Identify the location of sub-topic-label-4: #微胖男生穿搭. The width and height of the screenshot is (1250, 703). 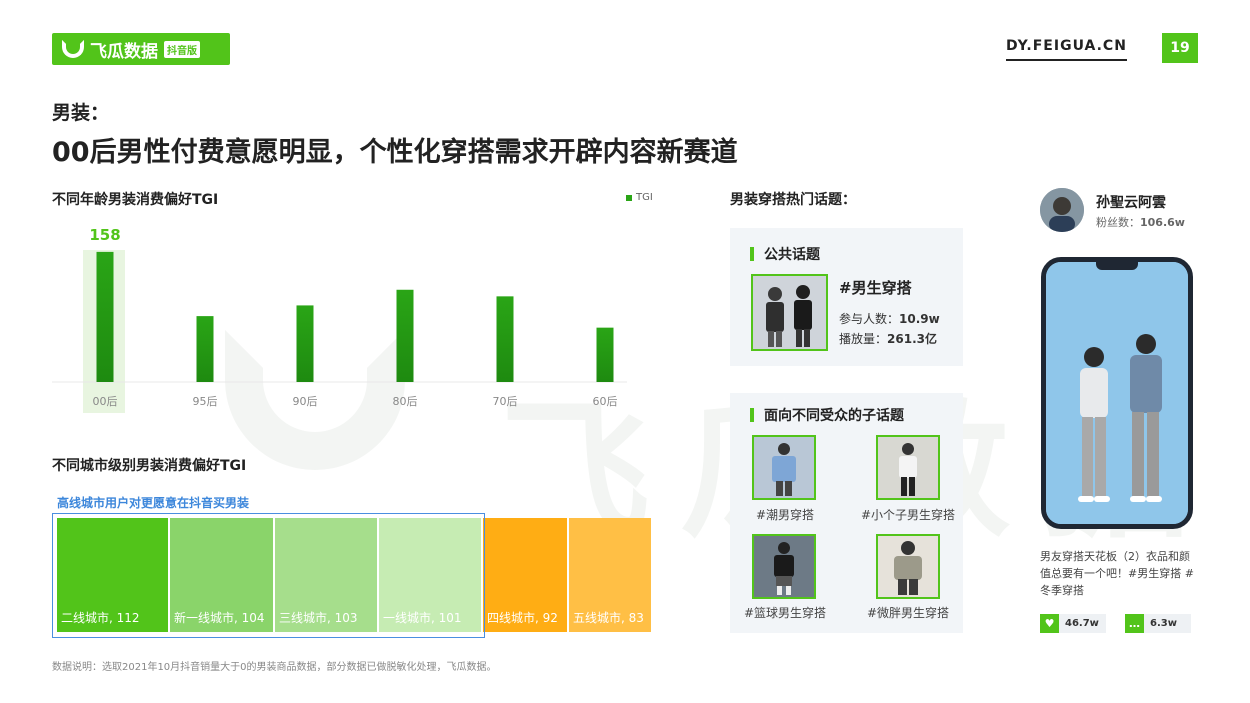
(908, 612).